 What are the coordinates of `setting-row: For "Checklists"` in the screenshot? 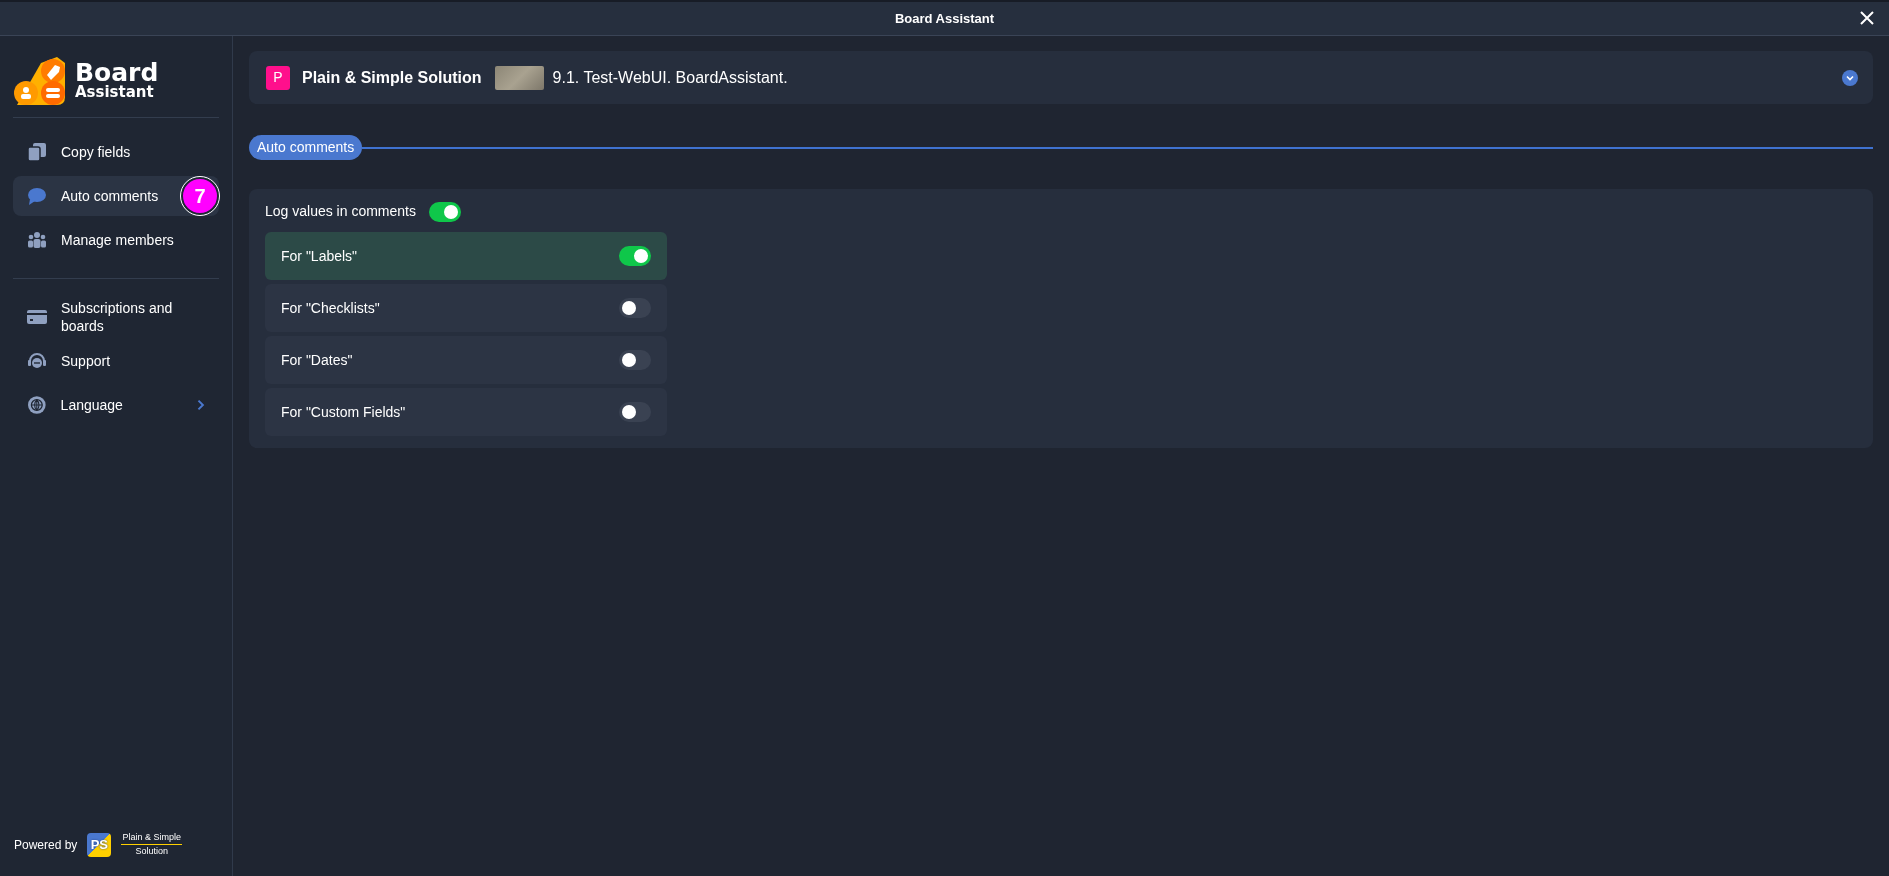 It's located at (466, 308).